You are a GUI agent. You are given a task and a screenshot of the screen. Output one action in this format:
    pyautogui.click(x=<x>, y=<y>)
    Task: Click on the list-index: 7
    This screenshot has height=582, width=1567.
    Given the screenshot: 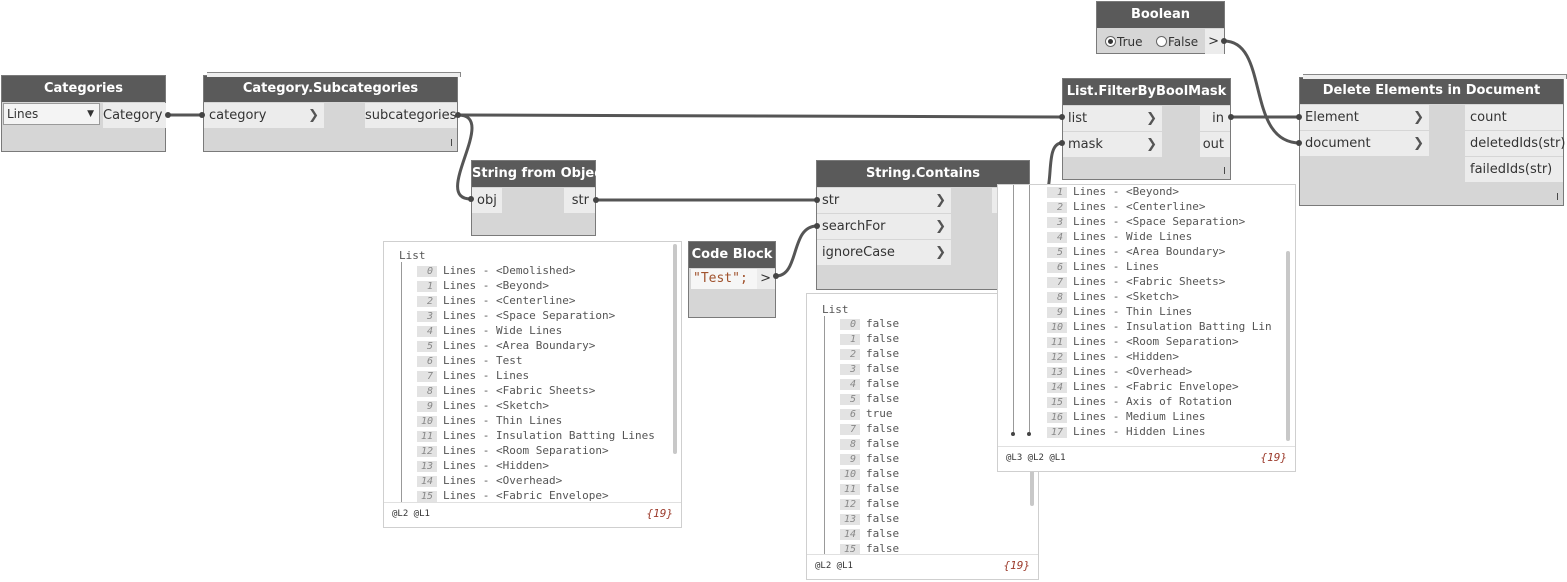 What is the action you would take?
    pyautogui.click(x=427, y=376)
    